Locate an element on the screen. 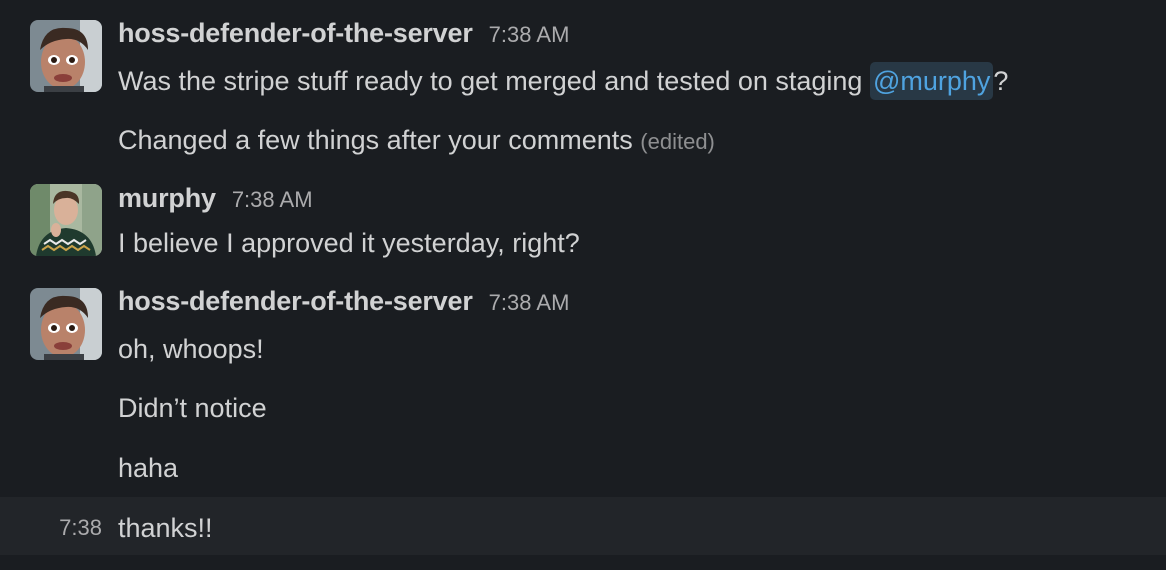  message-text: haha is located at coordinates (148, 468).